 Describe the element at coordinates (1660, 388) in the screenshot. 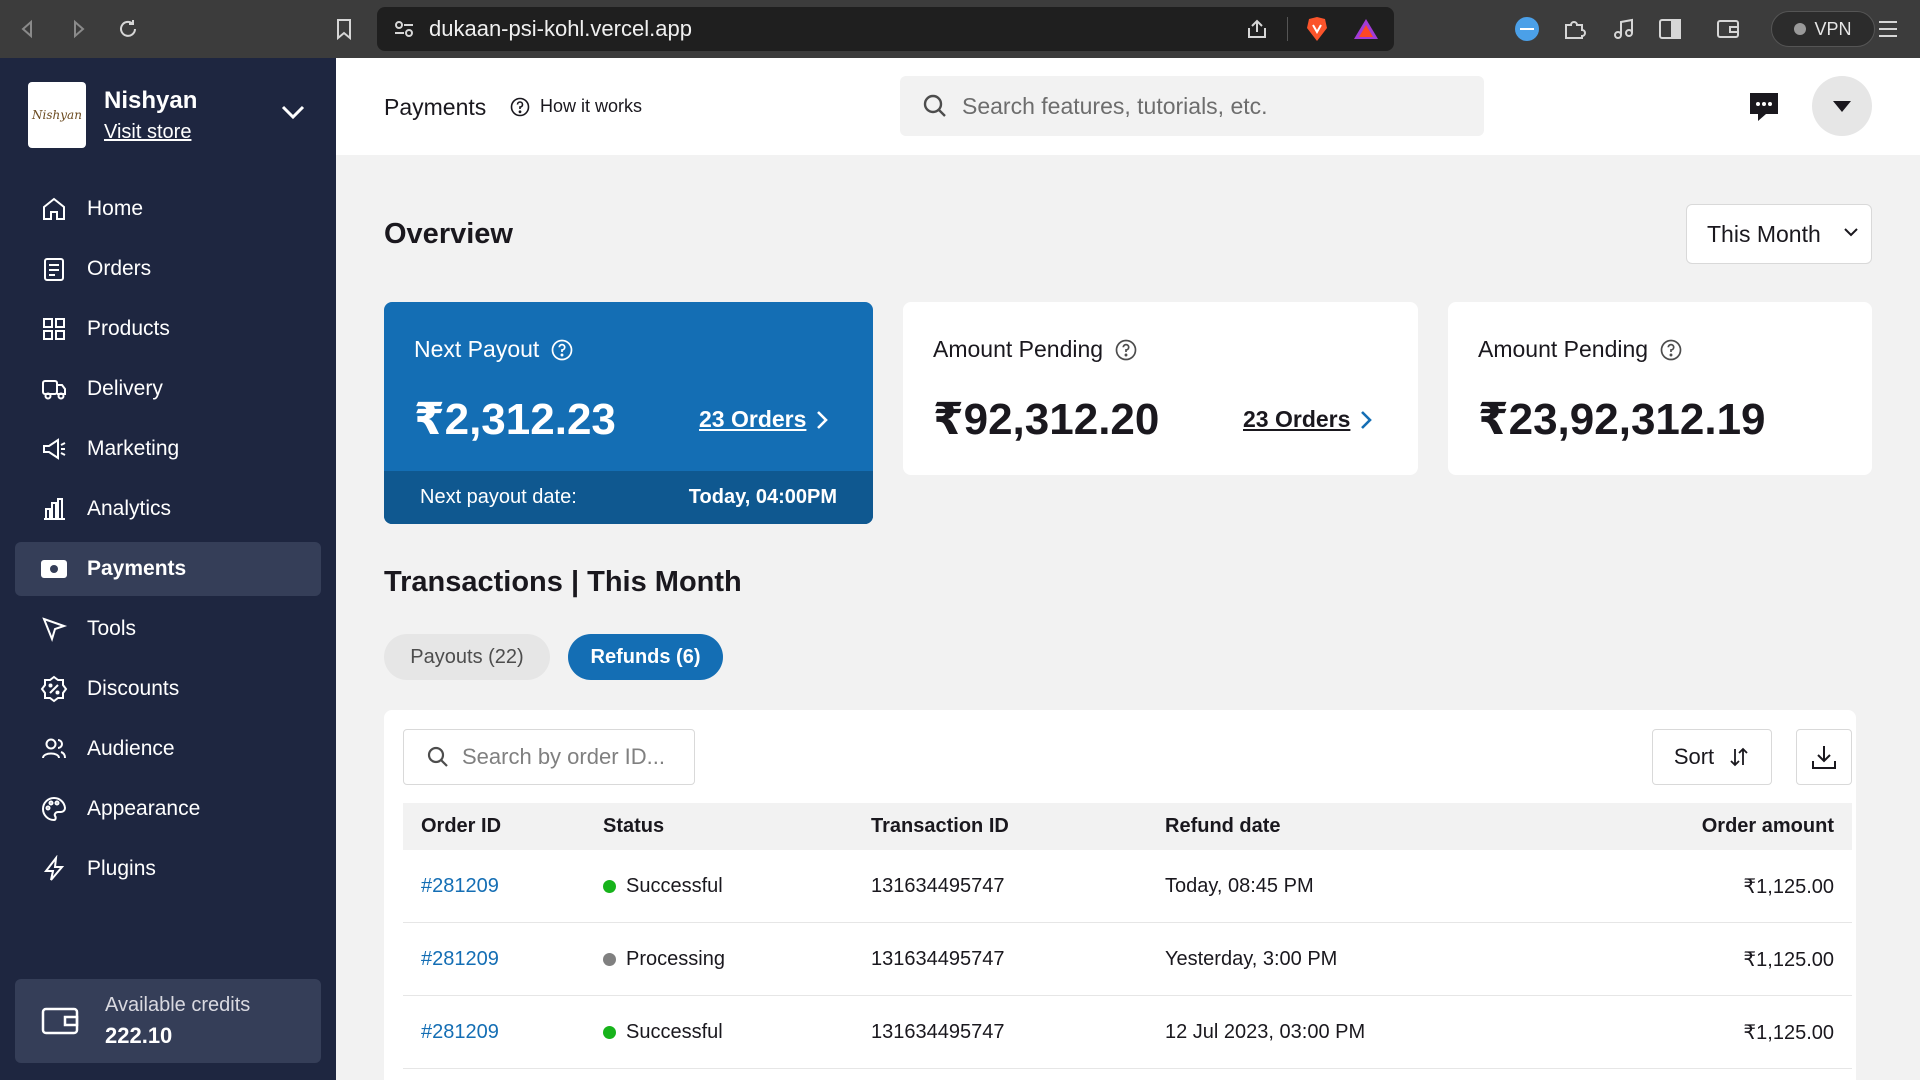

I see `amount-pending-card: Amount Pending ₹23,92,312.19` at that location.